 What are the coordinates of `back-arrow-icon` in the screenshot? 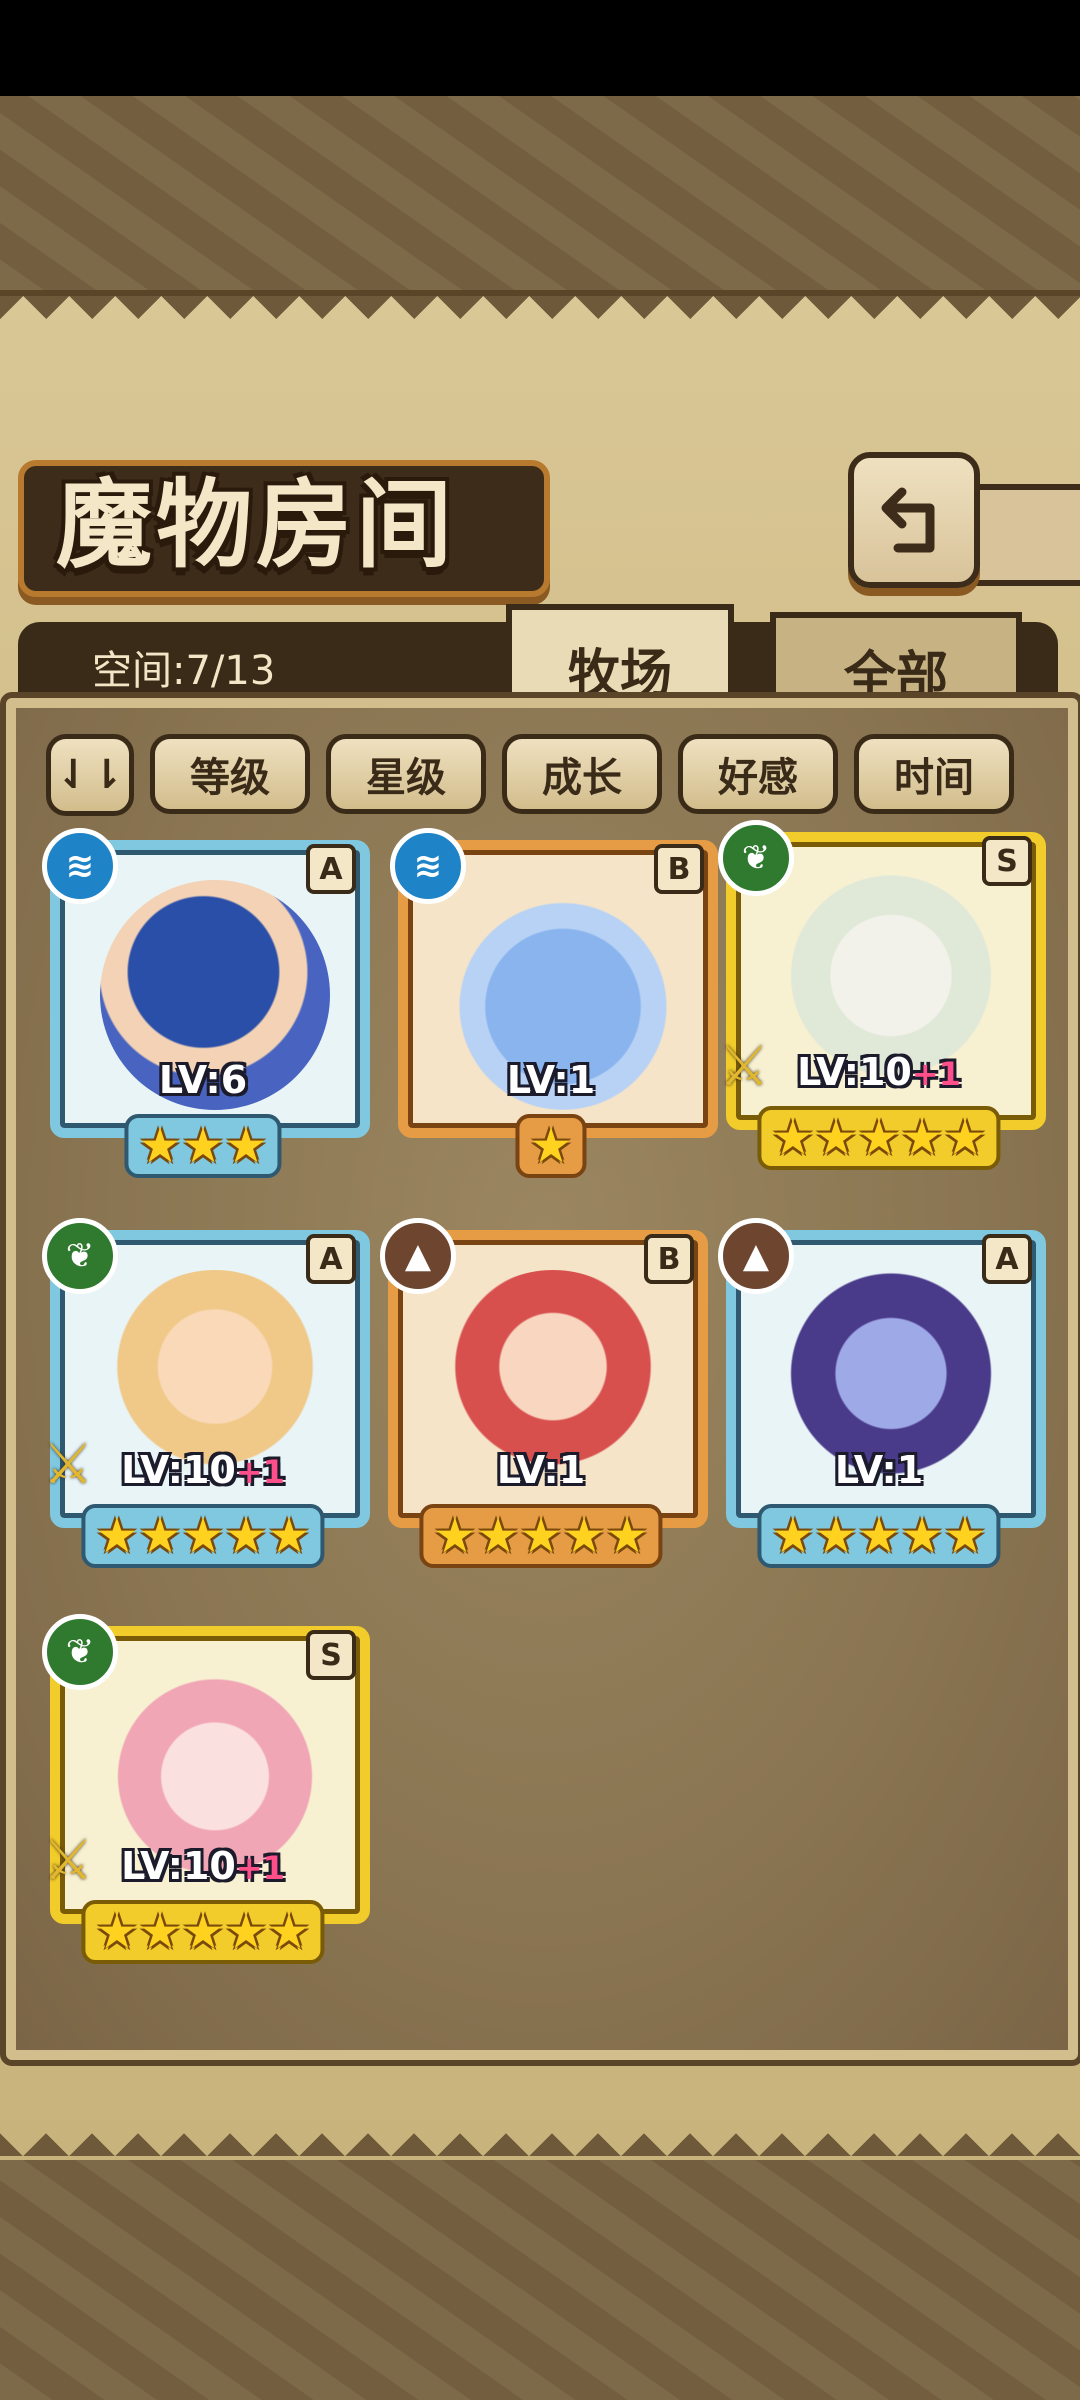 It's located at (908, 520).